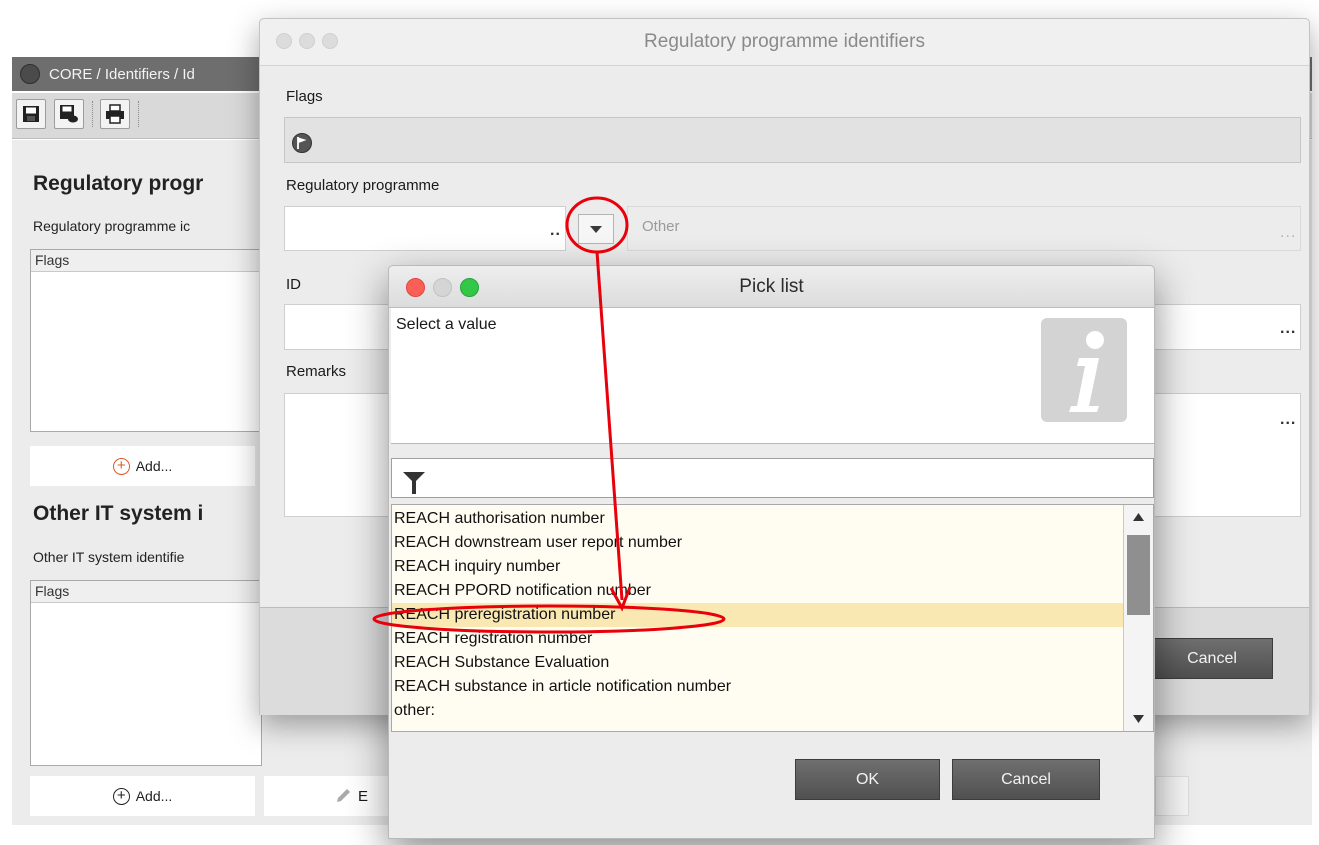 Image resolution: width=1319 pixels, height=845 pixels. What do you see at coordinates (425, 228) in the screenshot?
I see `regulatory-programme-field: ..` at bounding box center [425, 228].